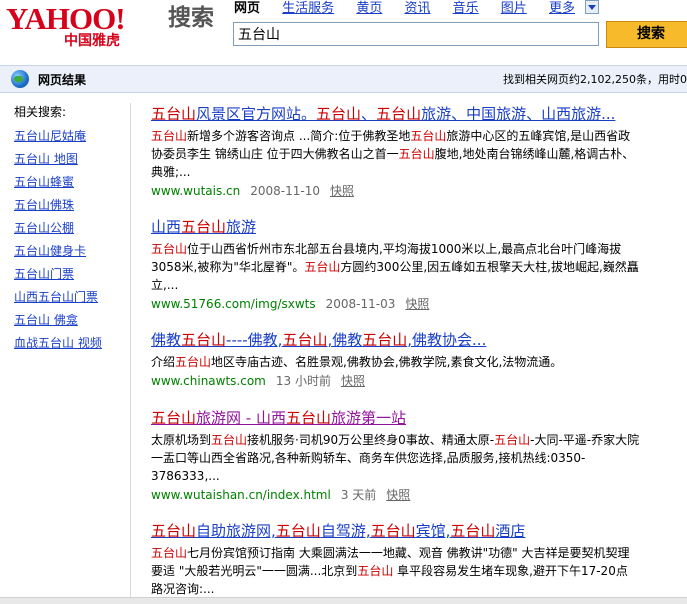 The height and width of the screenshot is (604, 687). Describe the element at coordinates (401, 418) in the screenshot. I see `result-title-link: 五台山旅游网 - 山西五台山旅游第一站` at that location.